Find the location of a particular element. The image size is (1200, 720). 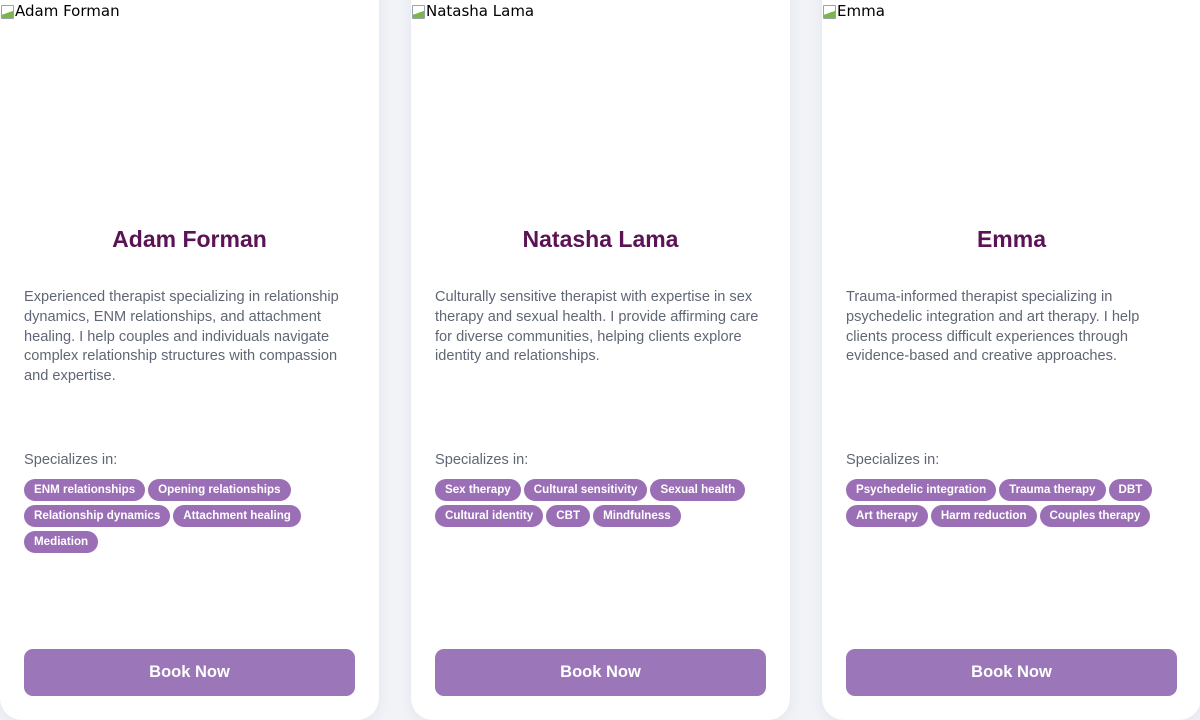

specialty-tag: Cultural identity is located at coordinates (489, 516).